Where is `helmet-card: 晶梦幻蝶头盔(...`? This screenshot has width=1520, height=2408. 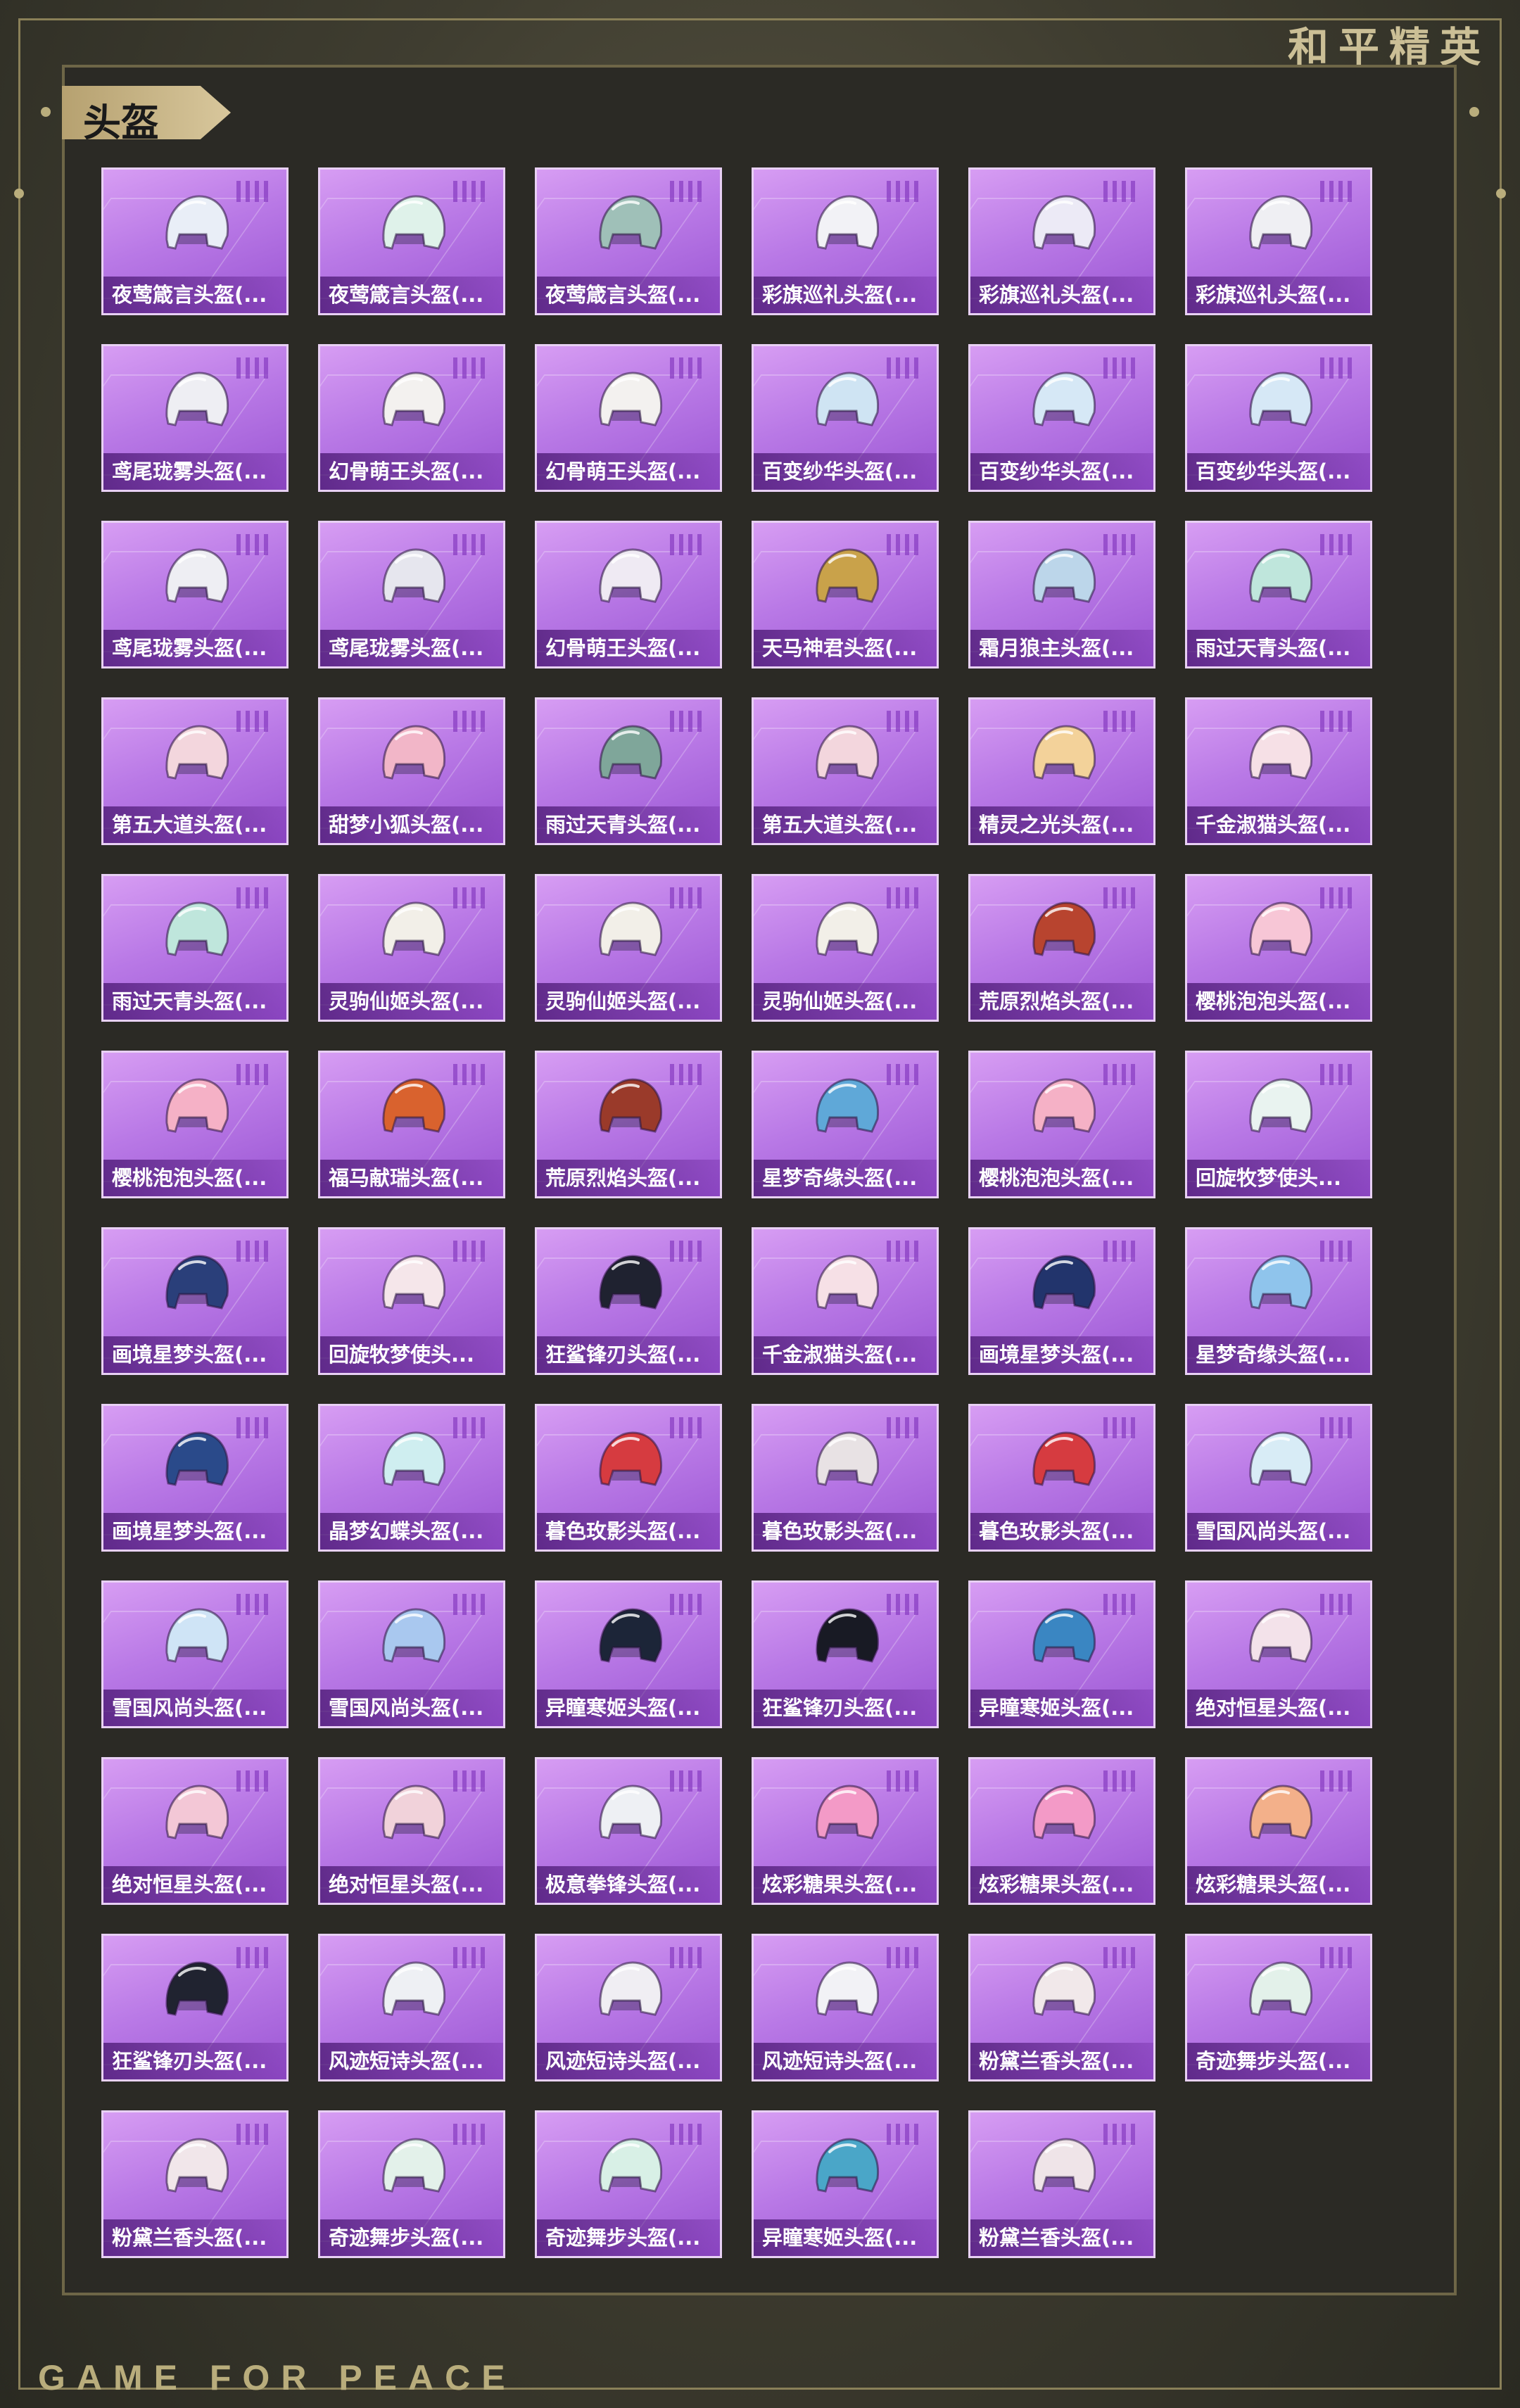
helmet-card: 晶梦幻蝶头盔(... is located at coordinates (412, 1478).